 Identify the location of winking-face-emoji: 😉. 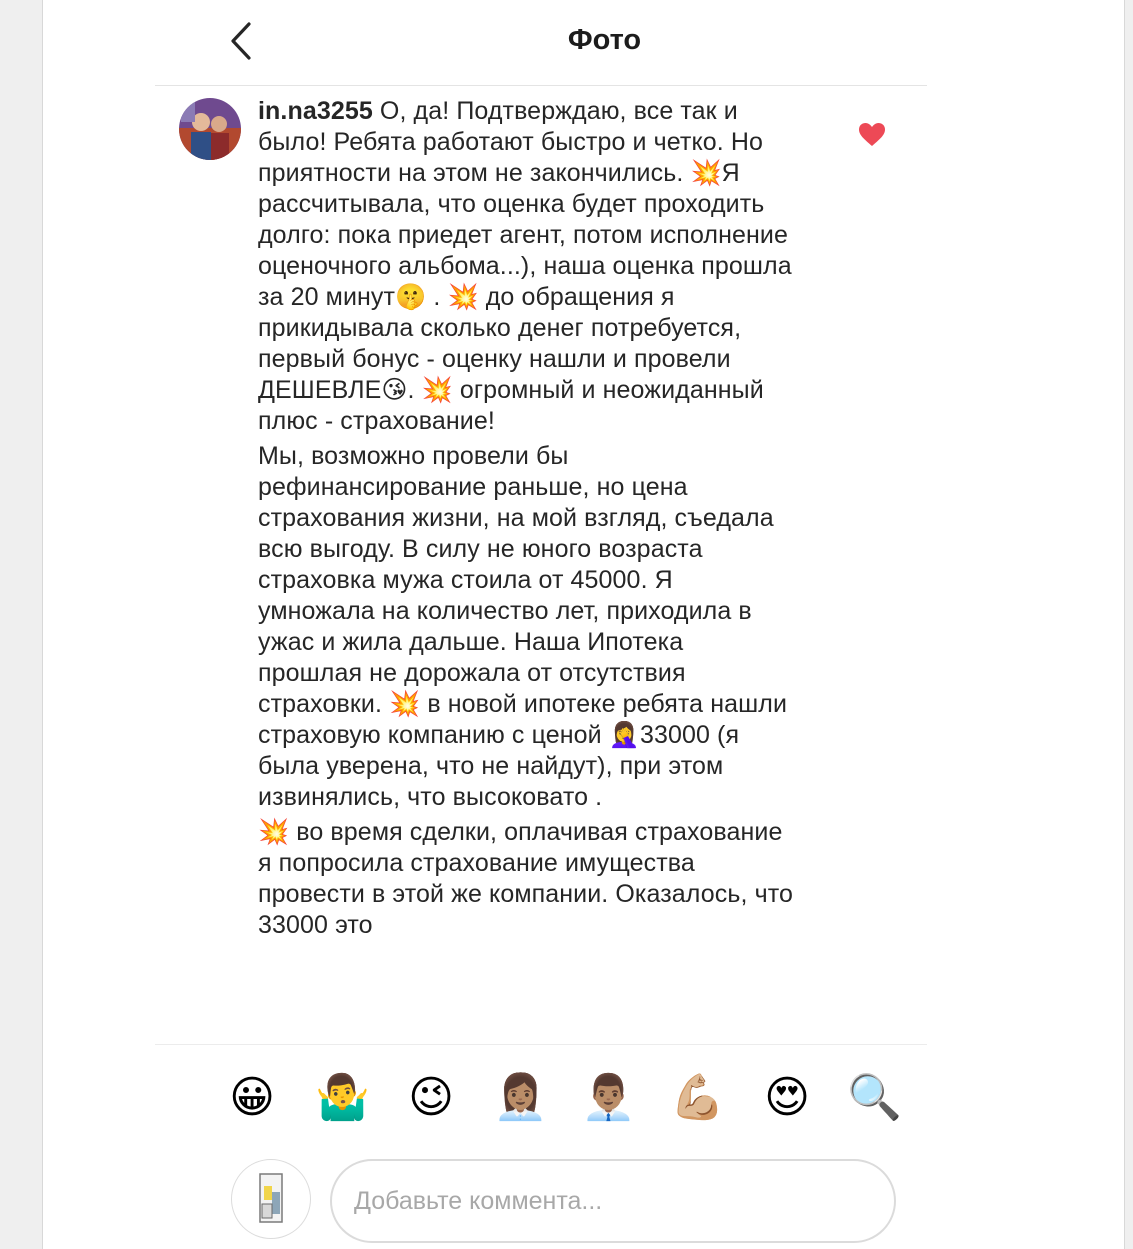
(431, 1098).